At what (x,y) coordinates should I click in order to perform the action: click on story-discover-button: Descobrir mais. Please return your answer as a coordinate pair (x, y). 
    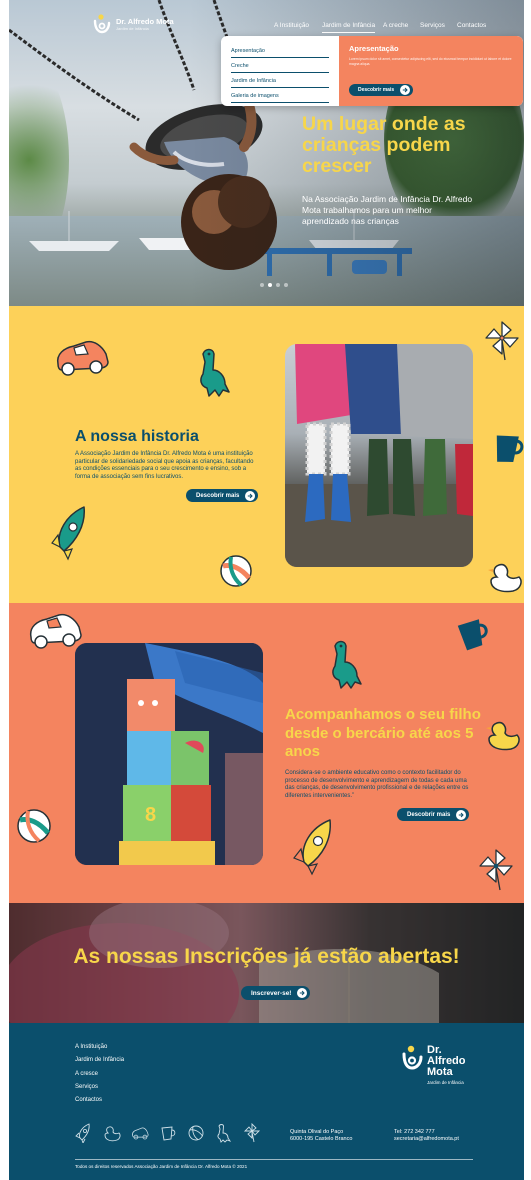
    Looking at the image, I should click on (222, 495).